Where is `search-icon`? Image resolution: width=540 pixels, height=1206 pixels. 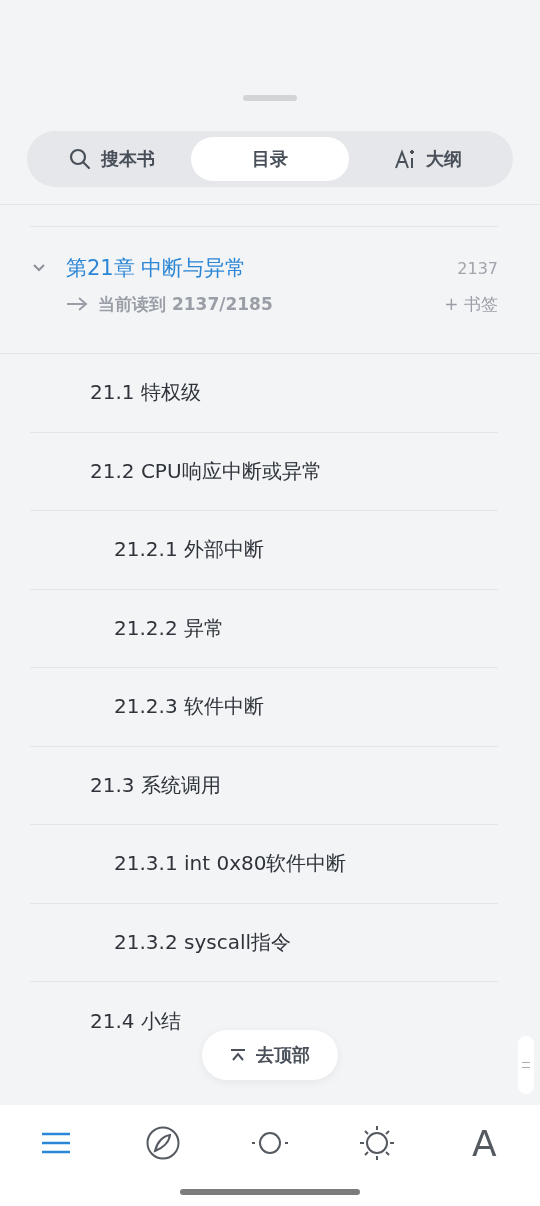
search-icon is located at coordinates (80, 159).